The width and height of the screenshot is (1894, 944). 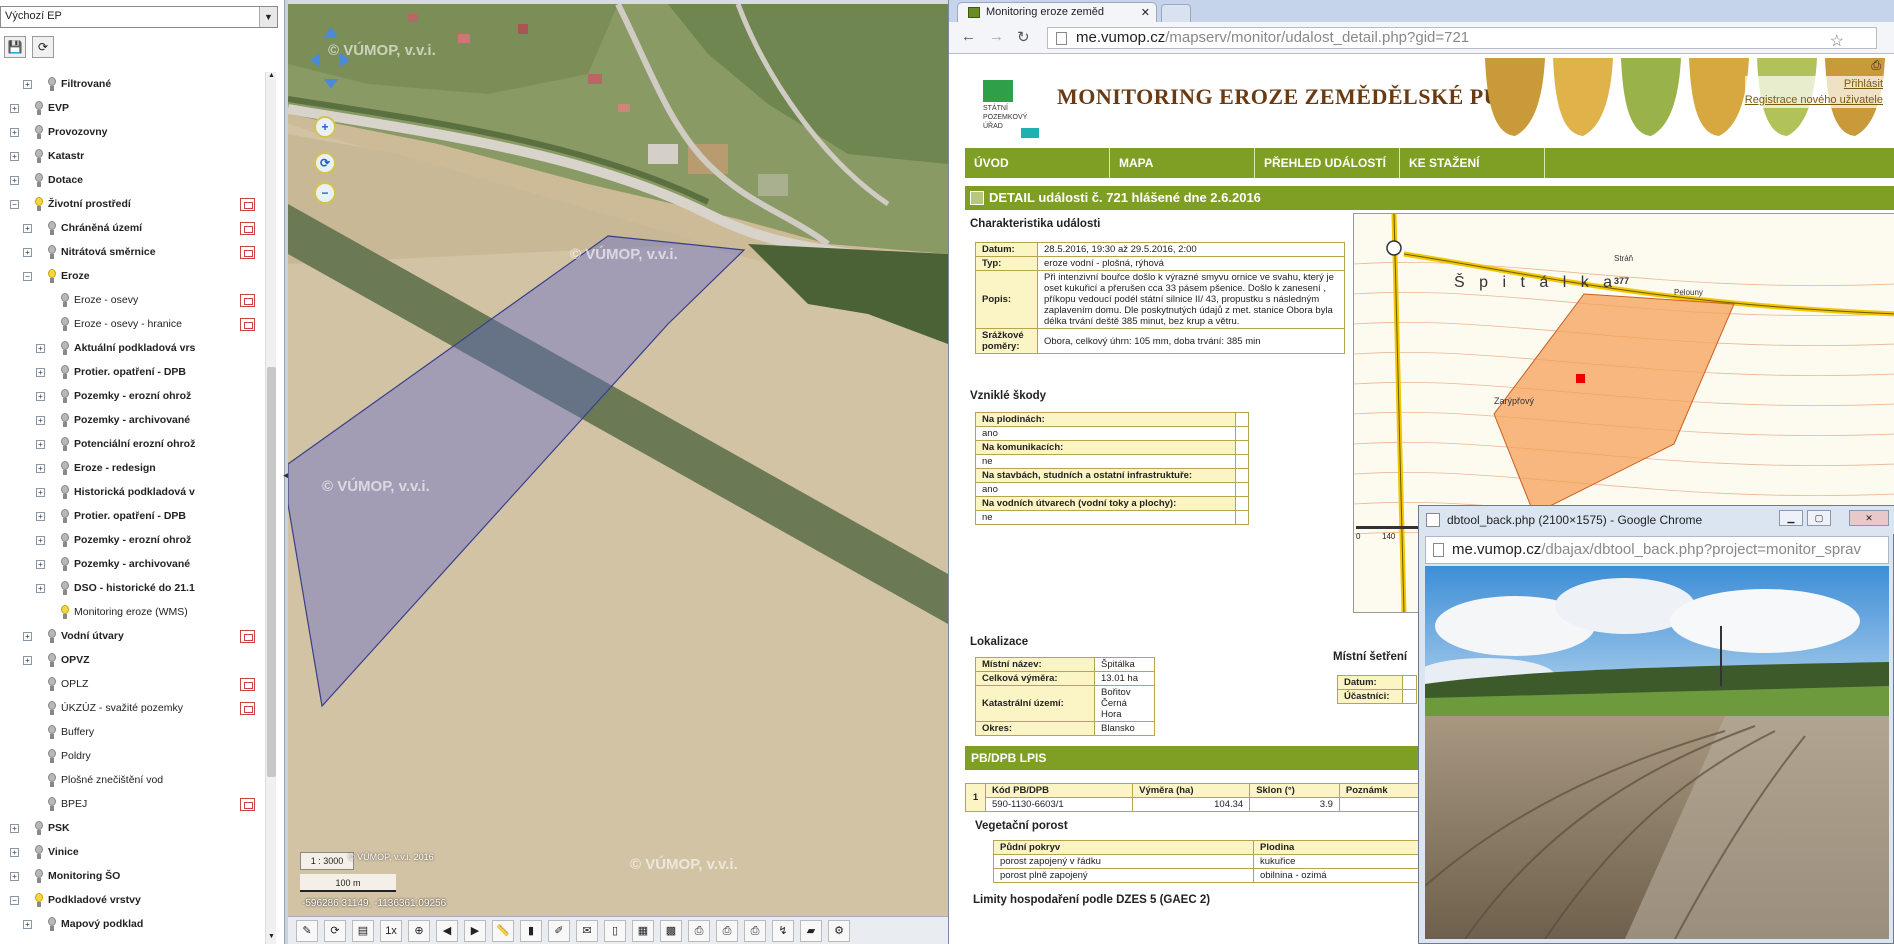 What do you see at coordinates (1327, 163) in the screenshot?
I see `menu-prehled-udalosti: PŘEHLED UDÁLOSTÍ` at bounding box center [1327, 163].